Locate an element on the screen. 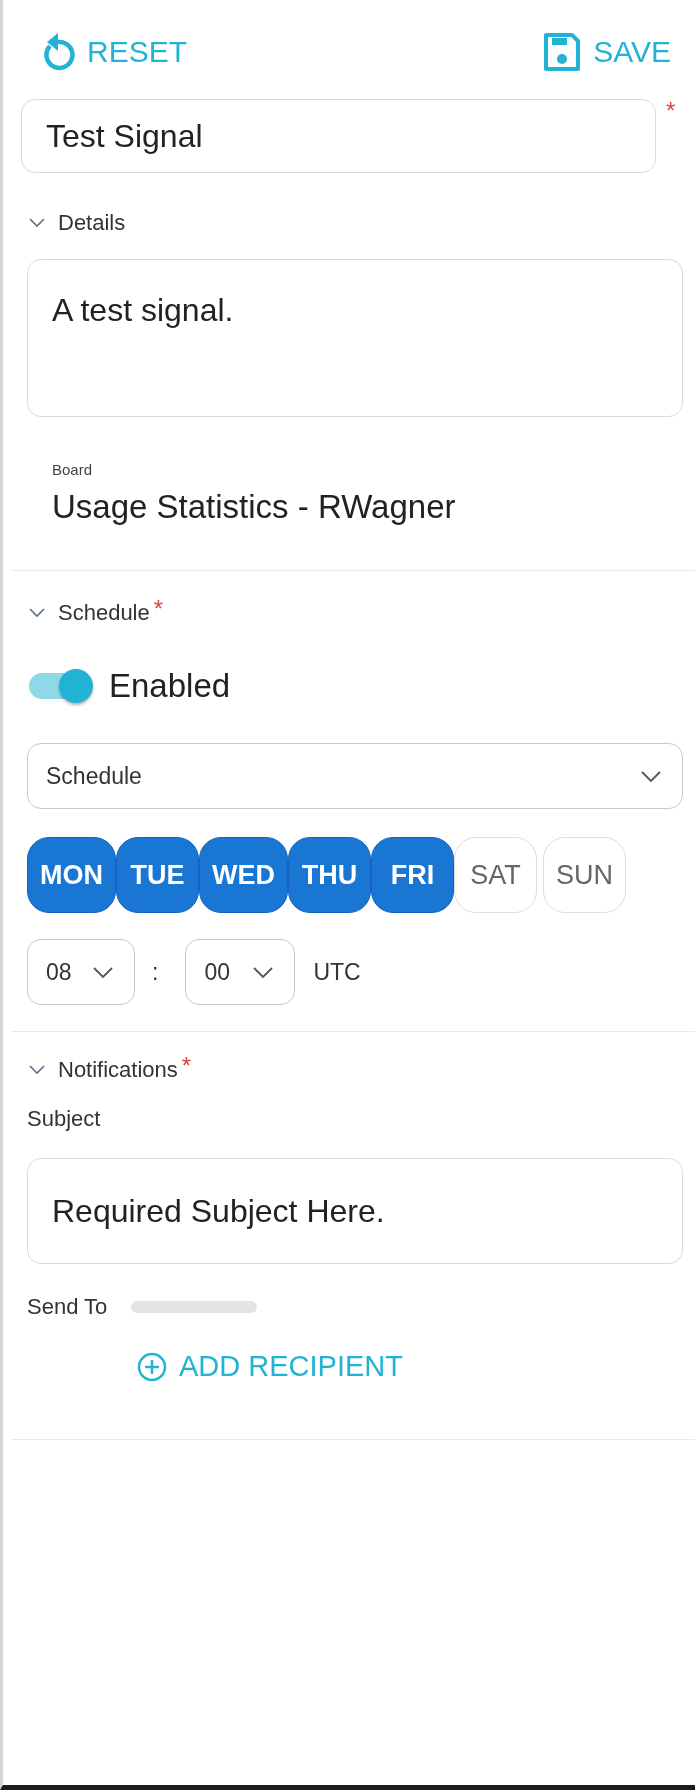 This screenshot has height=1790, width=695. section-title: Notifications is located at coordinates (118, 1070).